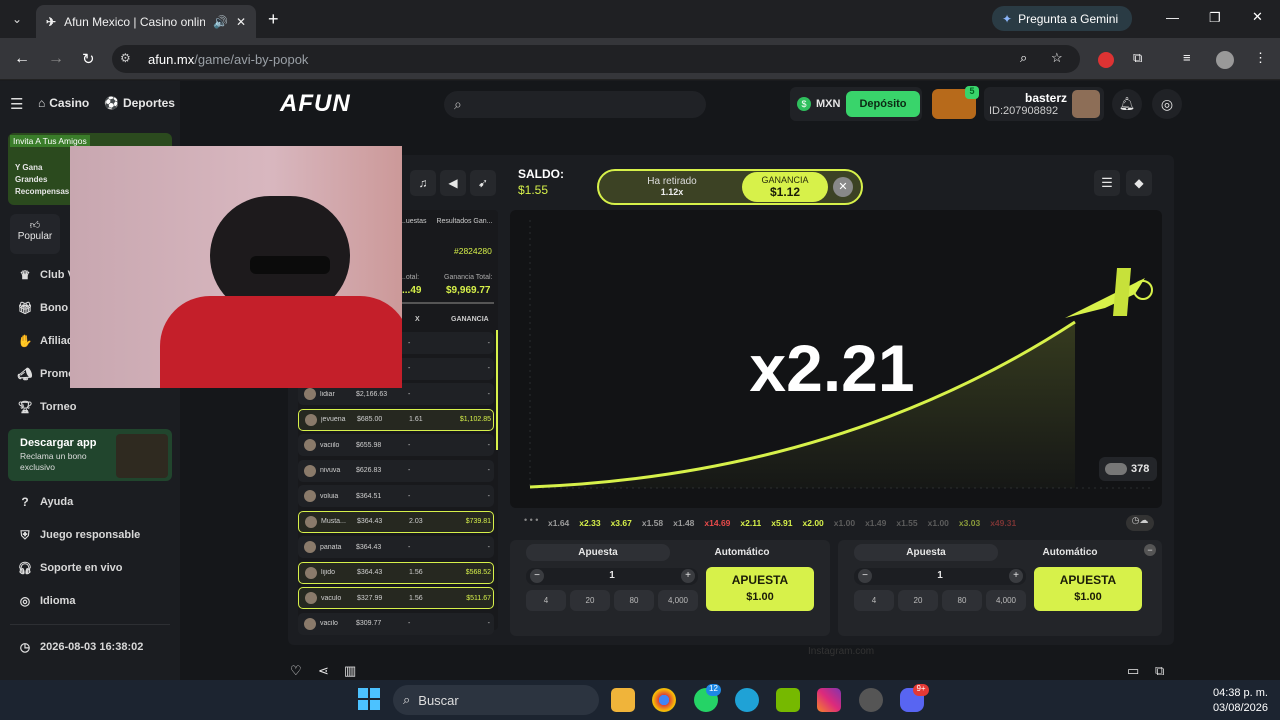  I want to click on row-x: -, so click(409, 343).